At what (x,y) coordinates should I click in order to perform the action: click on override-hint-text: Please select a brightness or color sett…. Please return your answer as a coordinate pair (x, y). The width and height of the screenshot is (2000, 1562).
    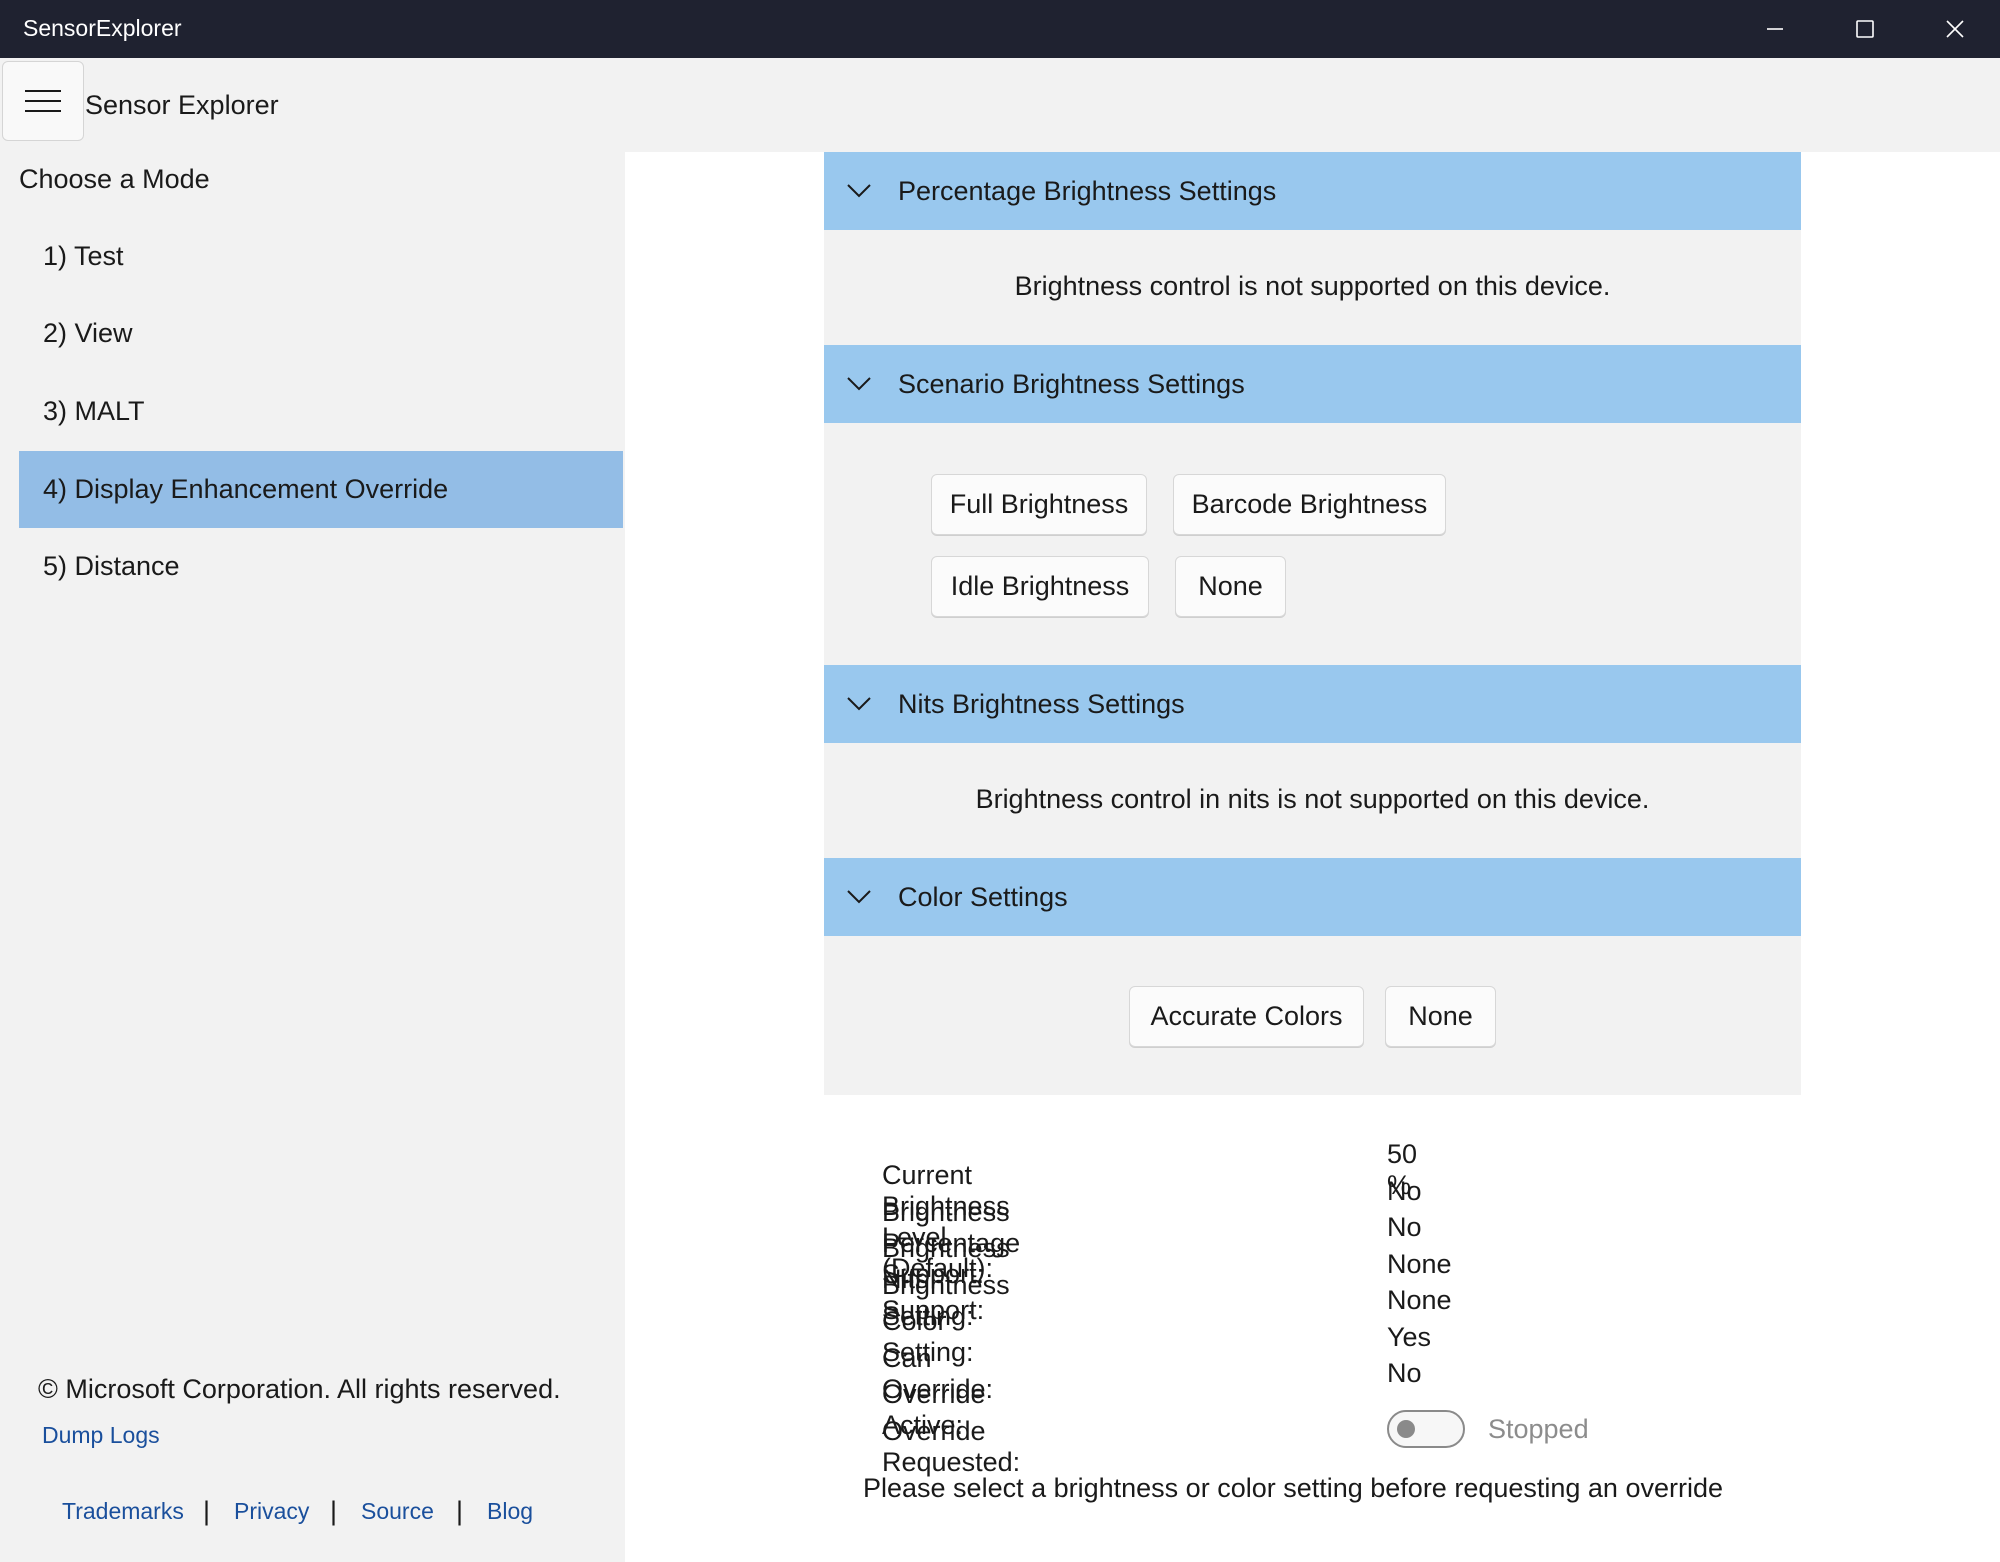
    Looking at the image, I should click on (1293, 1488).